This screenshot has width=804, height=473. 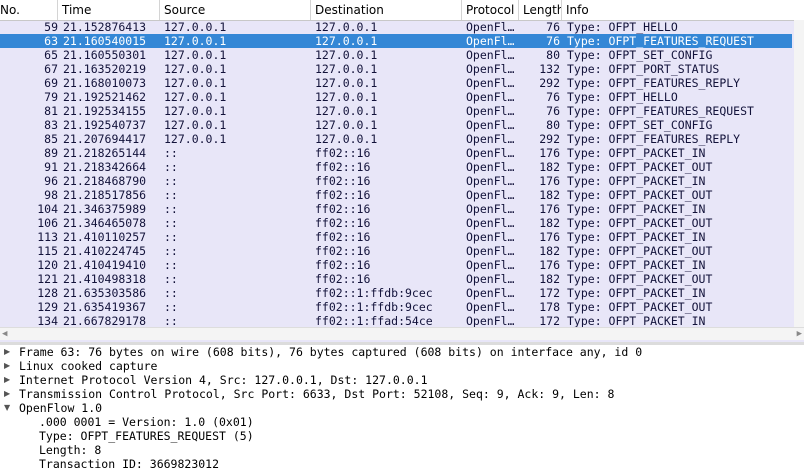 What do you see at coordinates (402, 436) in the screenshot?
I see `detail-field: Type: OFPT_FEATURES_REQUEST (5)` at bounding box center [402, 436].